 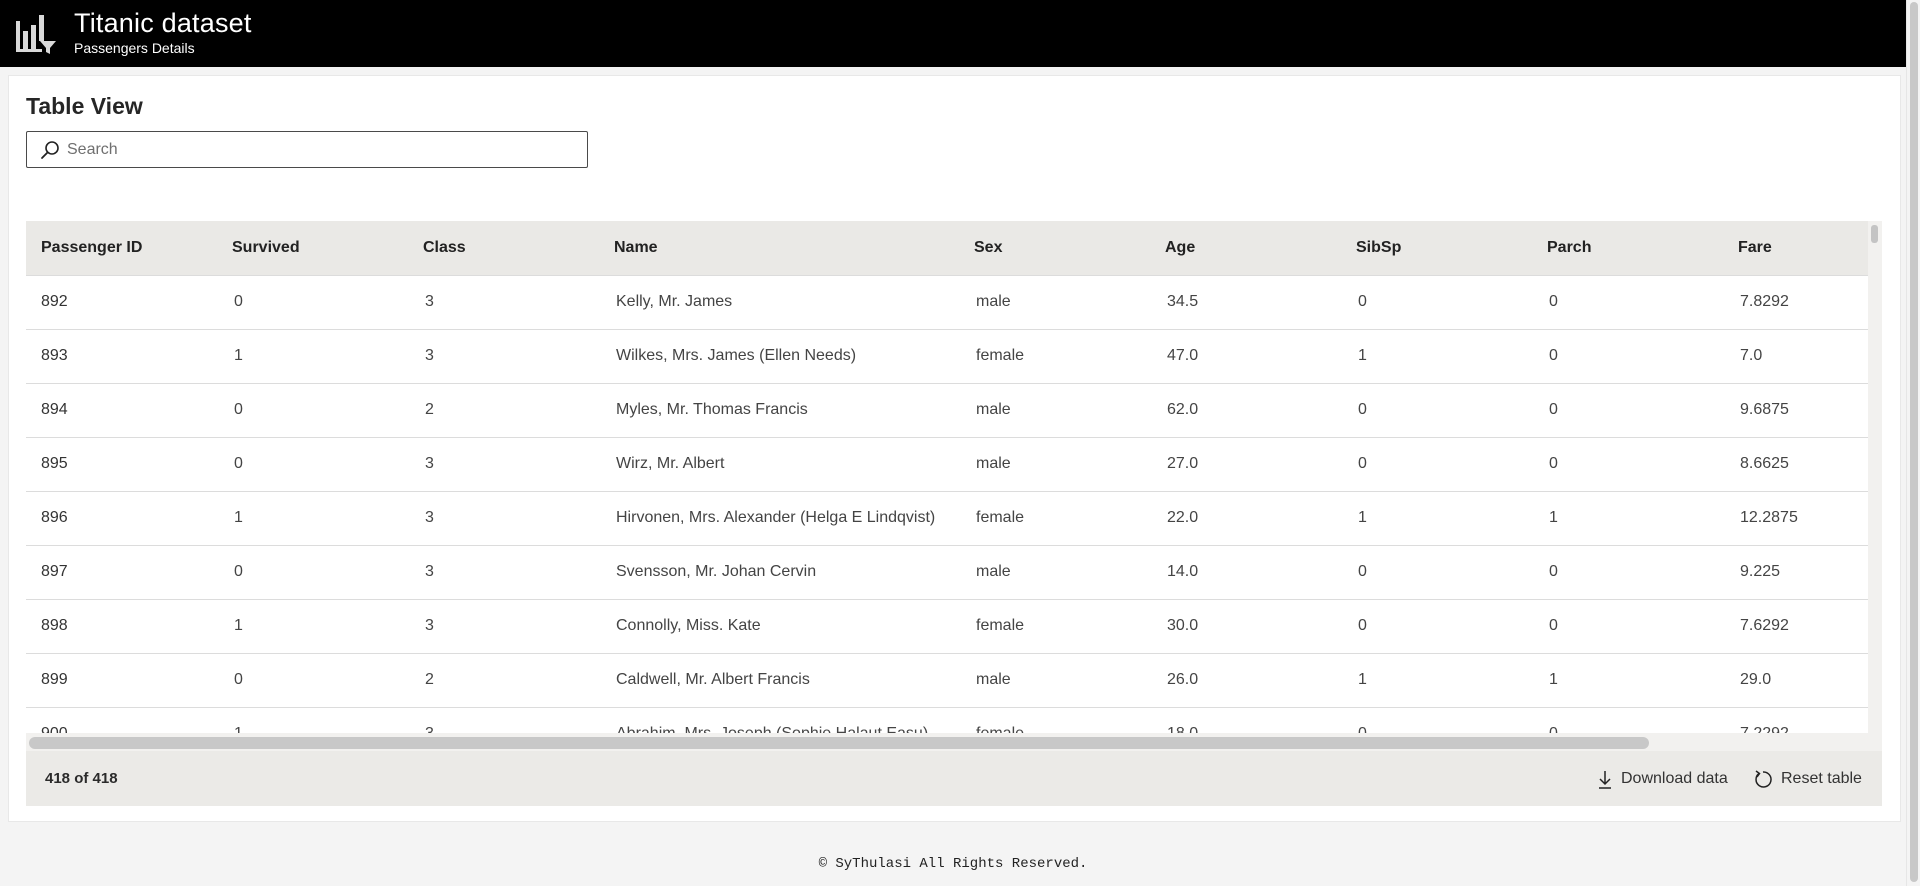 What do you see at coordinates (1627, 517) in the screenshot?
I see `cell-parch: 1` at bounding box center [1627, 517].